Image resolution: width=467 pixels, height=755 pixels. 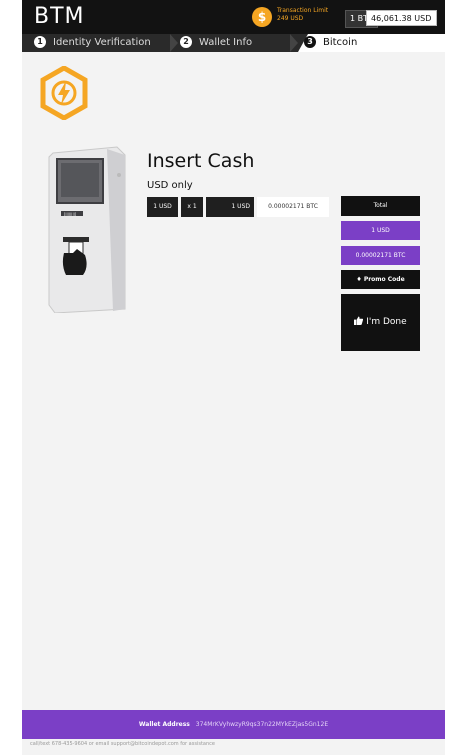 What do you see at coordinates (170, 185) in the screenshot?
I see `page-subtitle: USD only` at bounding box center [170, 185].